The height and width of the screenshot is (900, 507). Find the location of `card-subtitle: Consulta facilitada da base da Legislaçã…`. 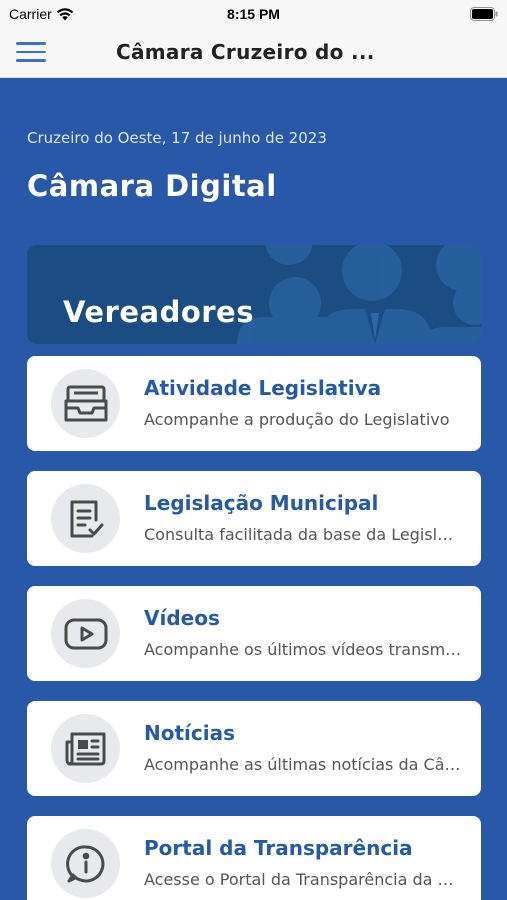

card-subtitle: Consulta facilitada da base da Legislaçã… is located at coordinates (303, 534).